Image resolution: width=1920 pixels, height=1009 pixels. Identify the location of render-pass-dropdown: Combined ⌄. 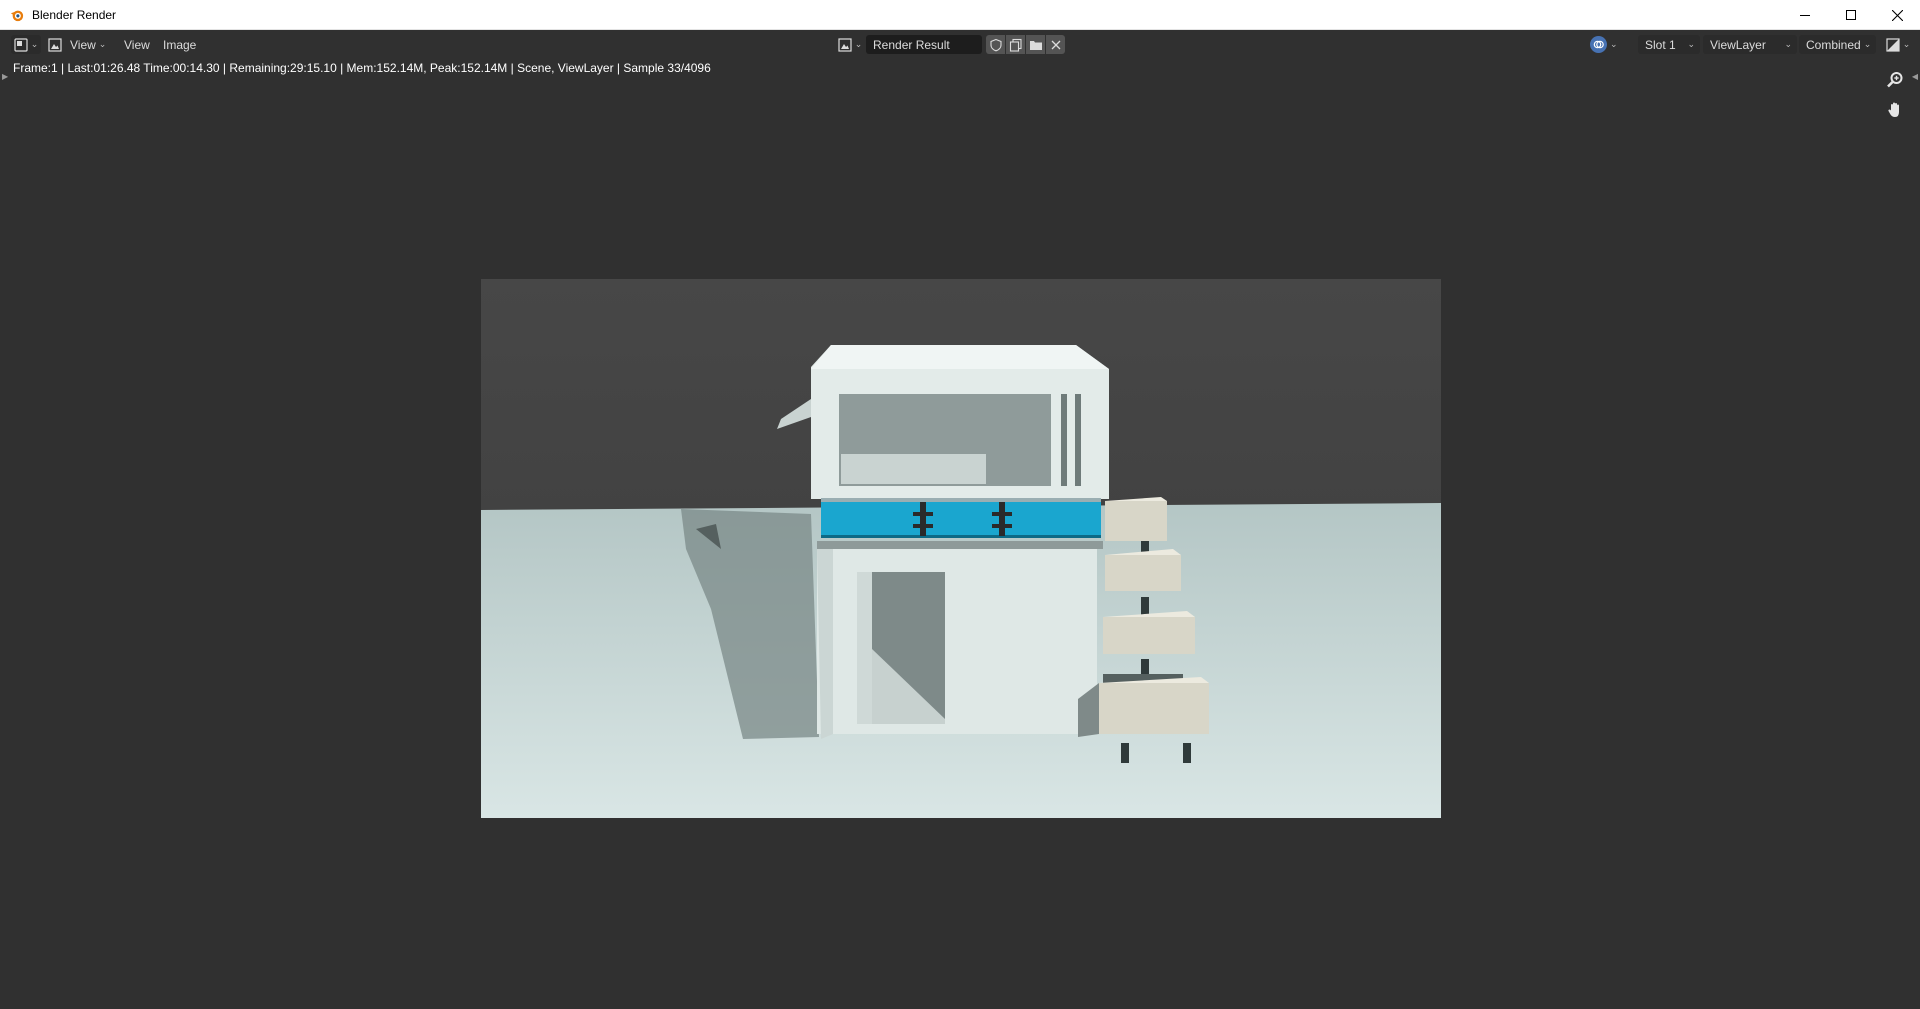
(1837, 44).